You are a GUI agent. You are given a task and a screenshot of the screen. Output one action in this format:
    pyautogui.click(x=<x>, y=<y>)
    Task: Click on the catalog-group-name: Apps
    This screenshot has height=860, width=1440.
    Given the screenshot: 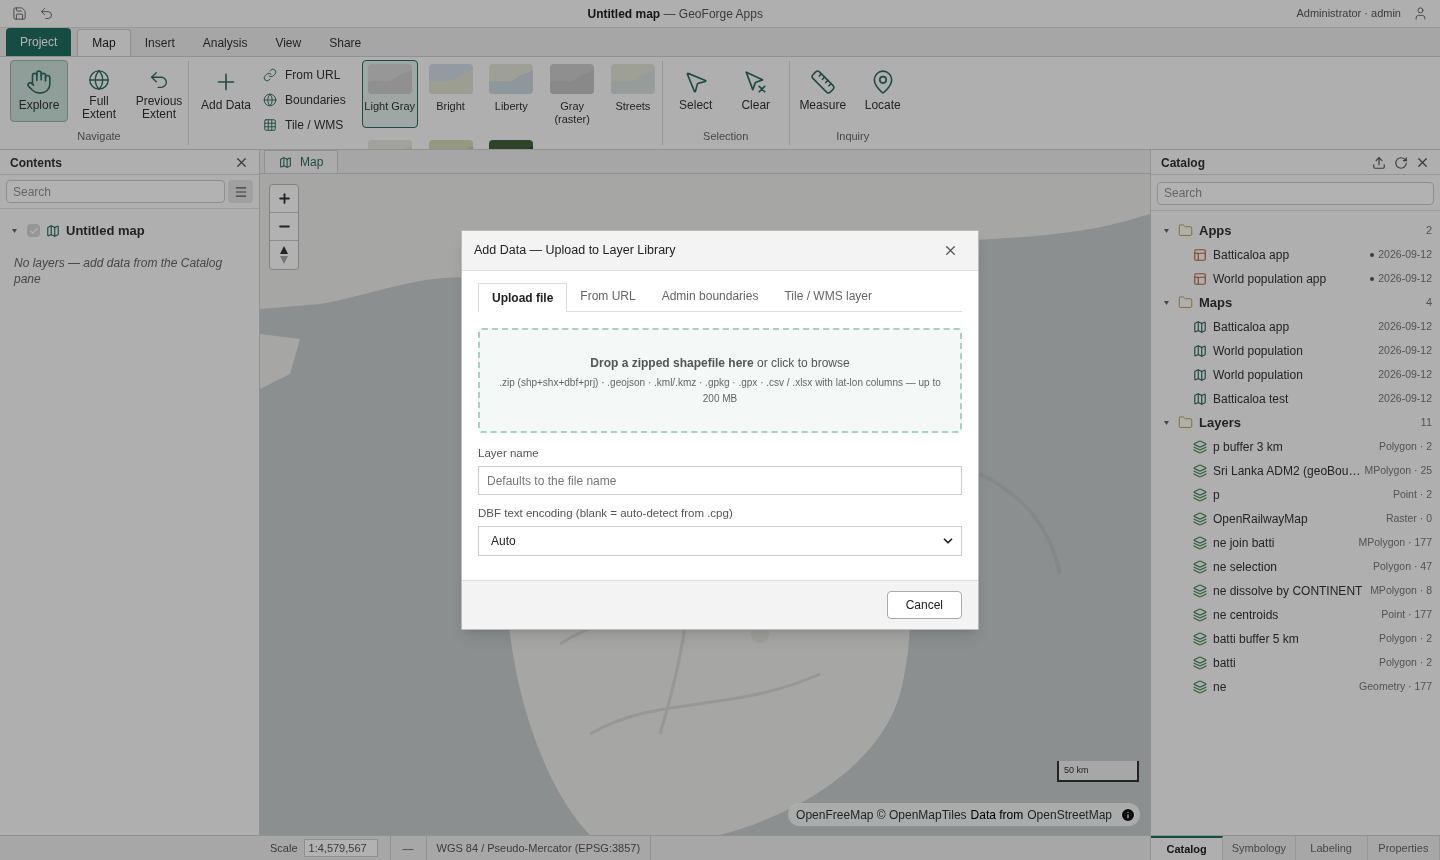 What is the action you would take?
    pyautogui.click(x=1215, y=230)
    